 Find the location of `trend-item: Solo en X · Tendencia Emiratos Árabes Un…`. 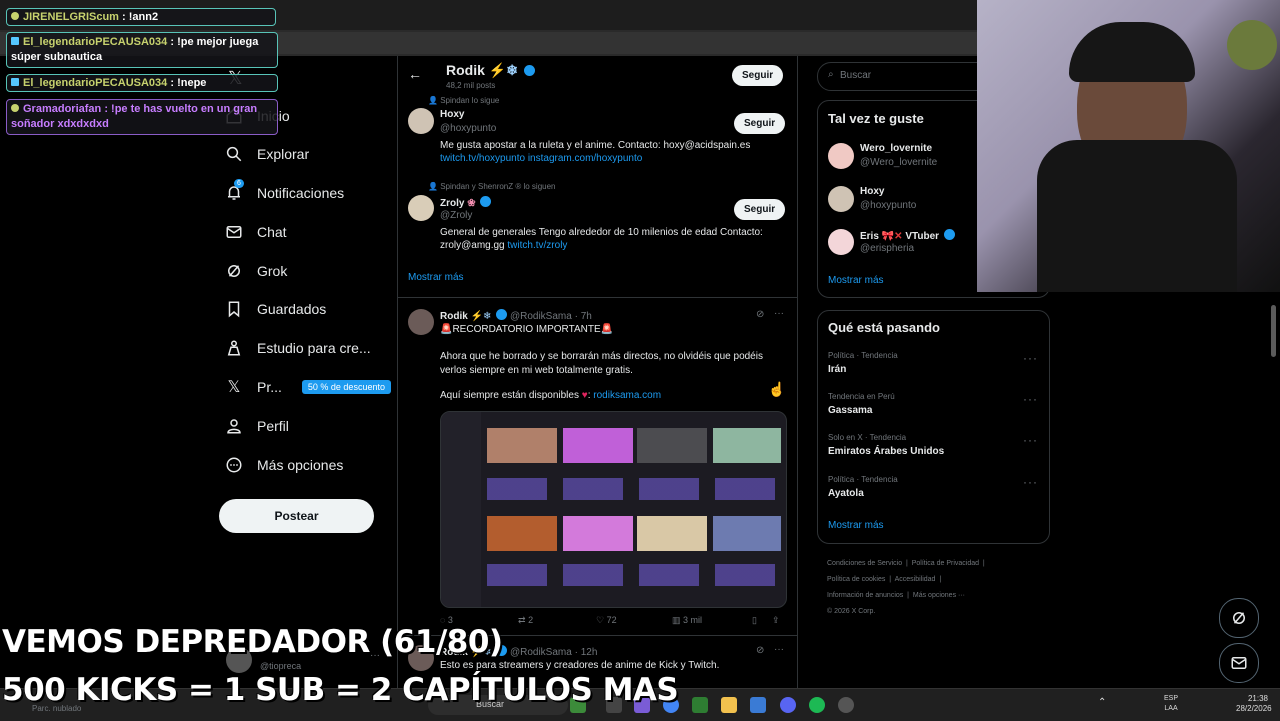

trend-item: Solo en X · Tendencia Emiratos Árabes Un… is located at coordinates (933, 445).